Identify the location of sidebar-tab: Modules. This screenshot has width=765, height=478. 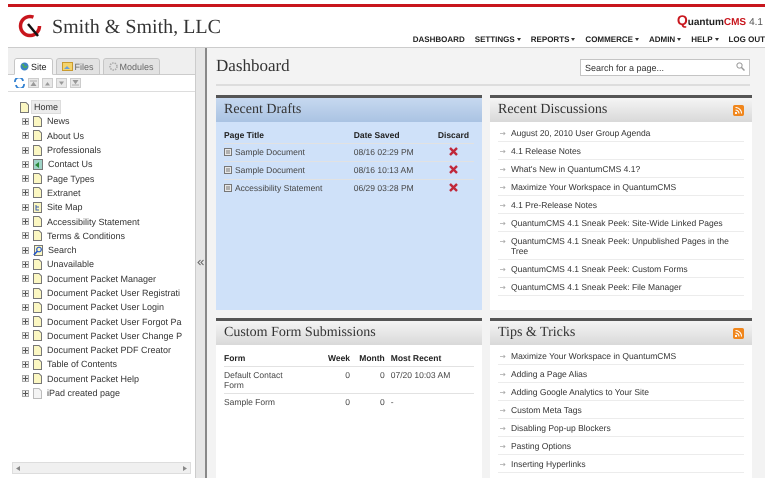
(131, 66).